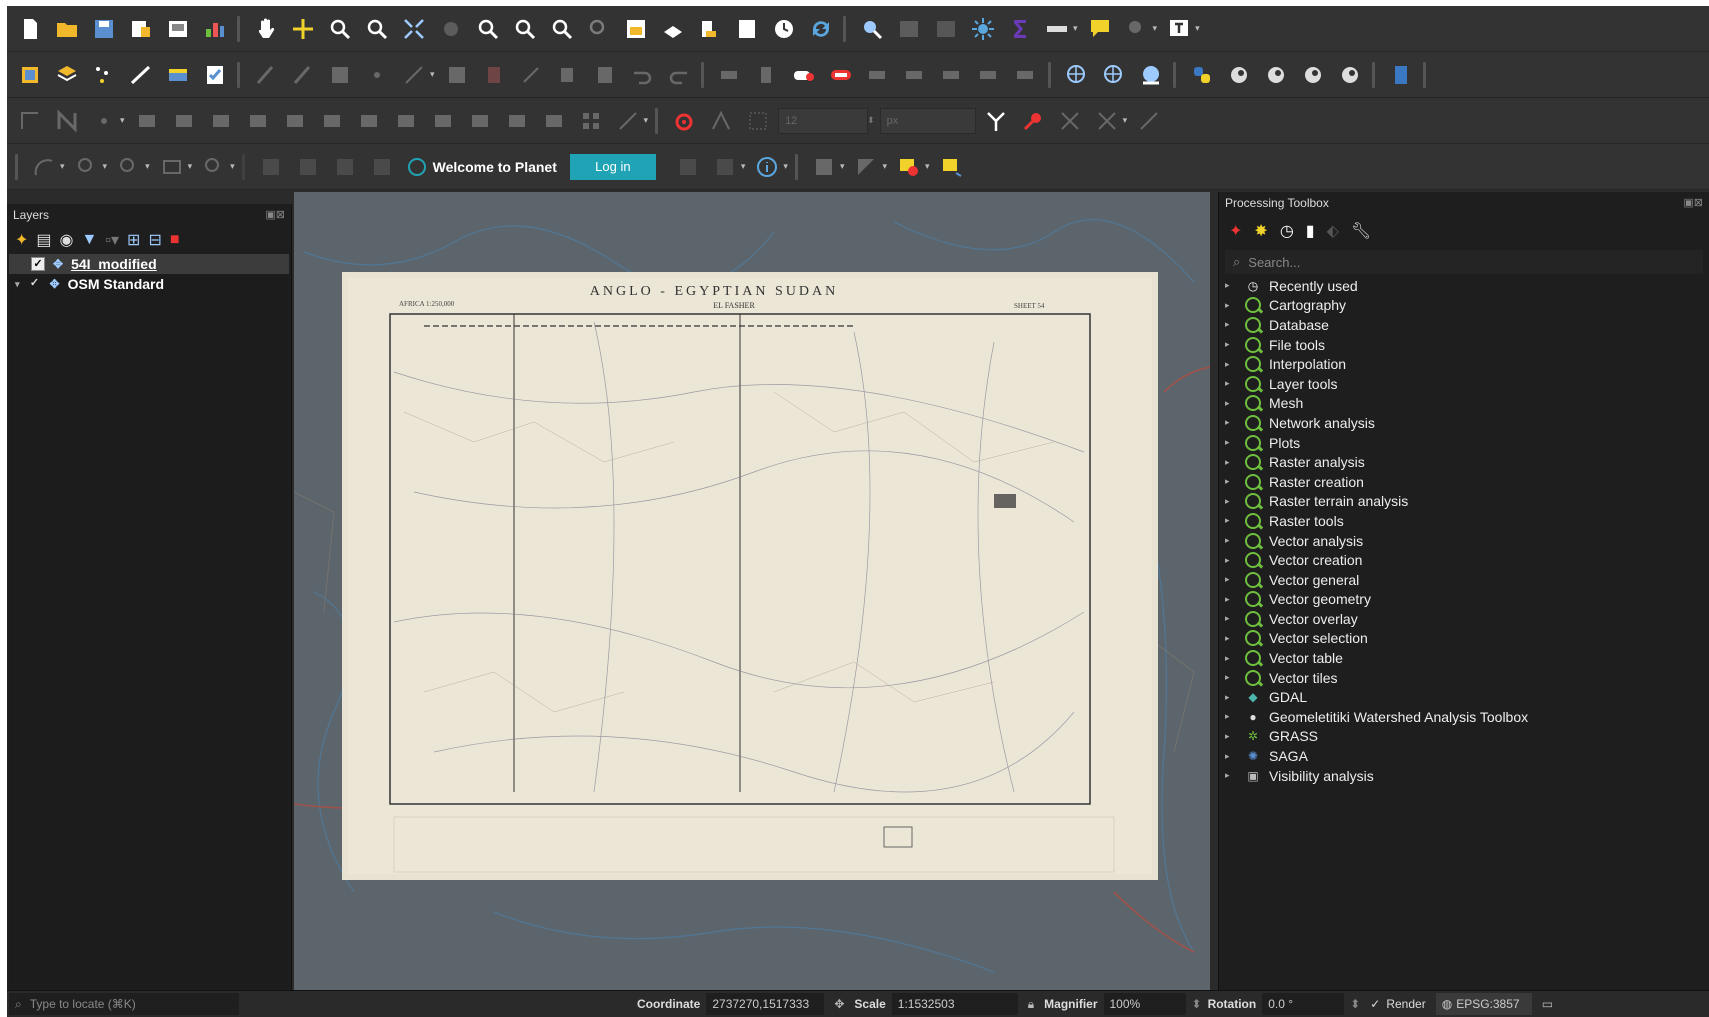 This screenshot has width=1709, height=1017. I want to click on zoom-native-icon, so click(525, 29).